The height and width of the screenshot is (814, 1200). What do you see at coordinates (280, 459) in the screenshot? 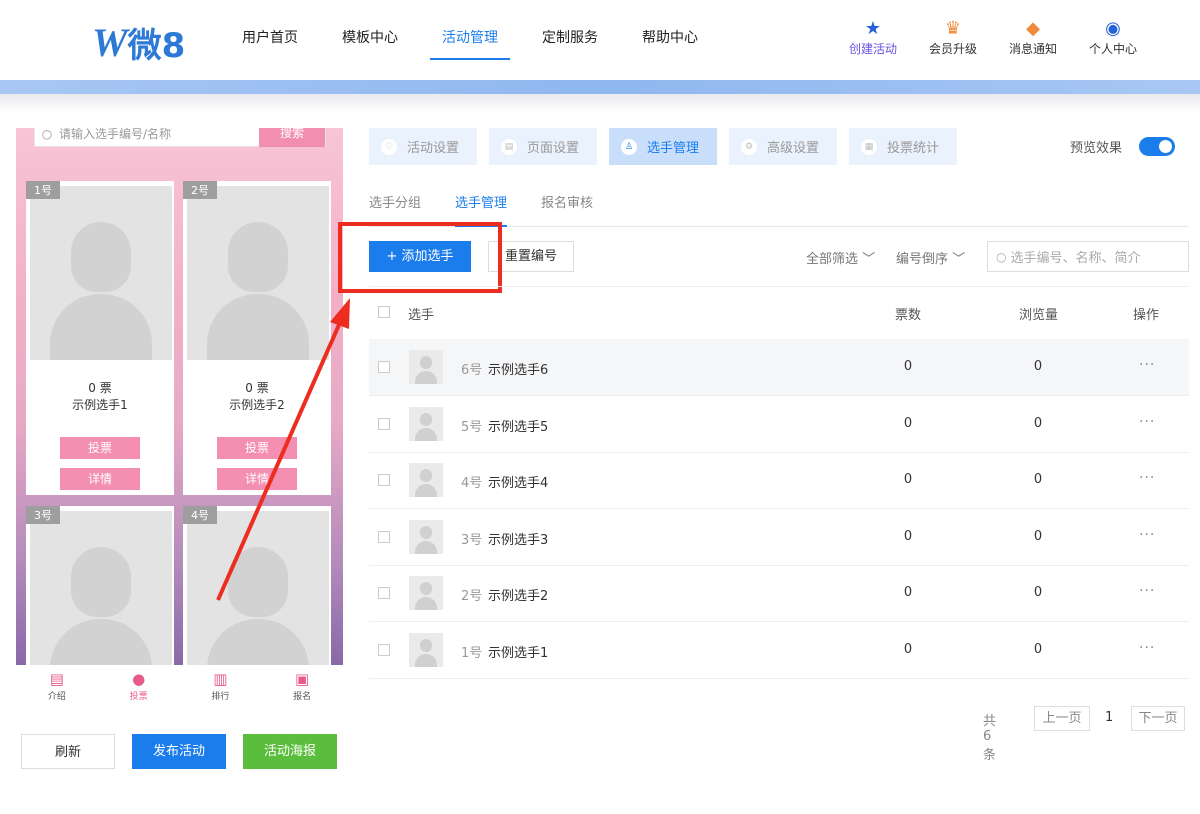
I see `annotation-arrow-shaft` at bounding box center [280, 459].